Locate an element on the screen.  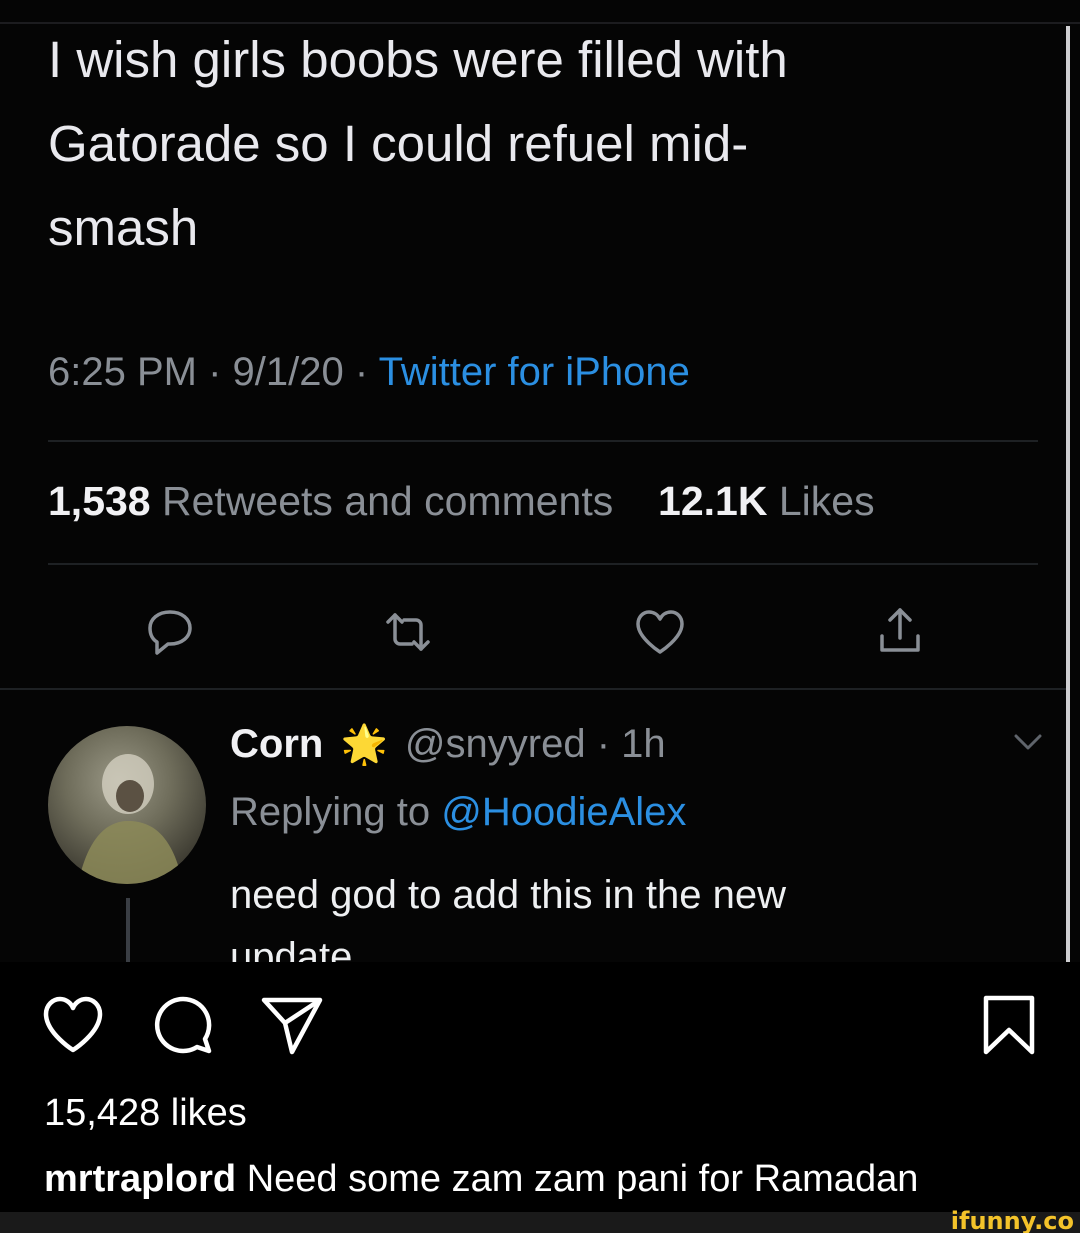
retweets-label: Retweets and comments is located at coordinates (387, 501).